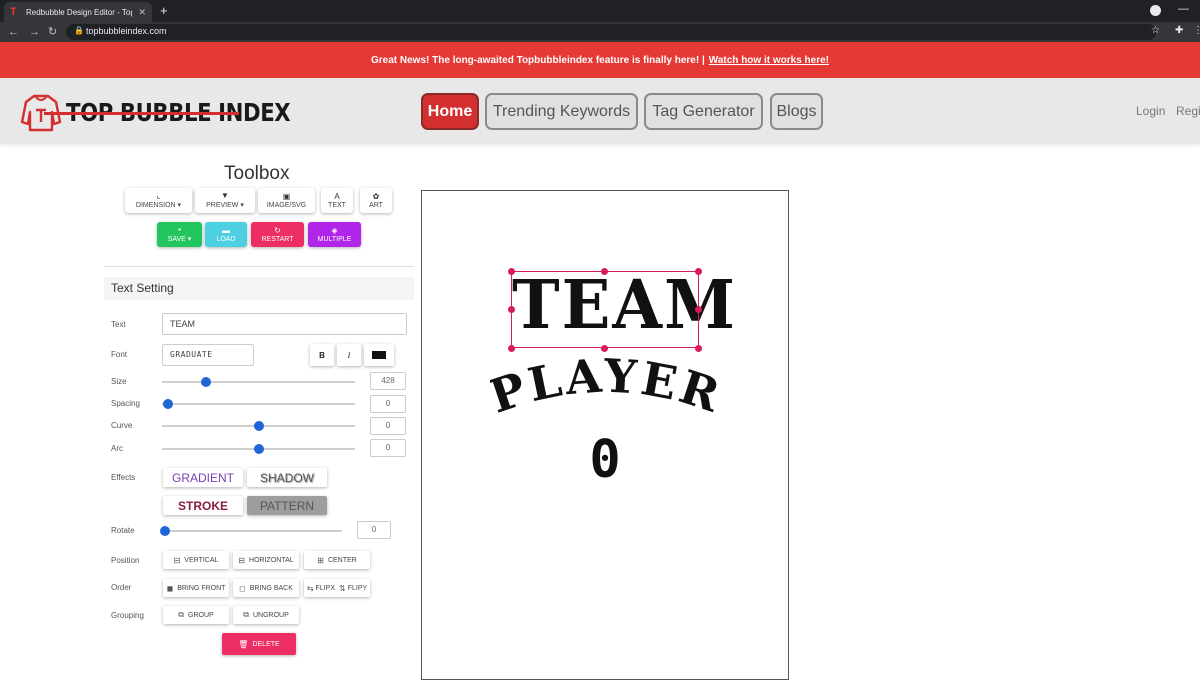 This screenshot has height=680, width=1200. I want to click on arc-slider-handle, so click(259, 449).